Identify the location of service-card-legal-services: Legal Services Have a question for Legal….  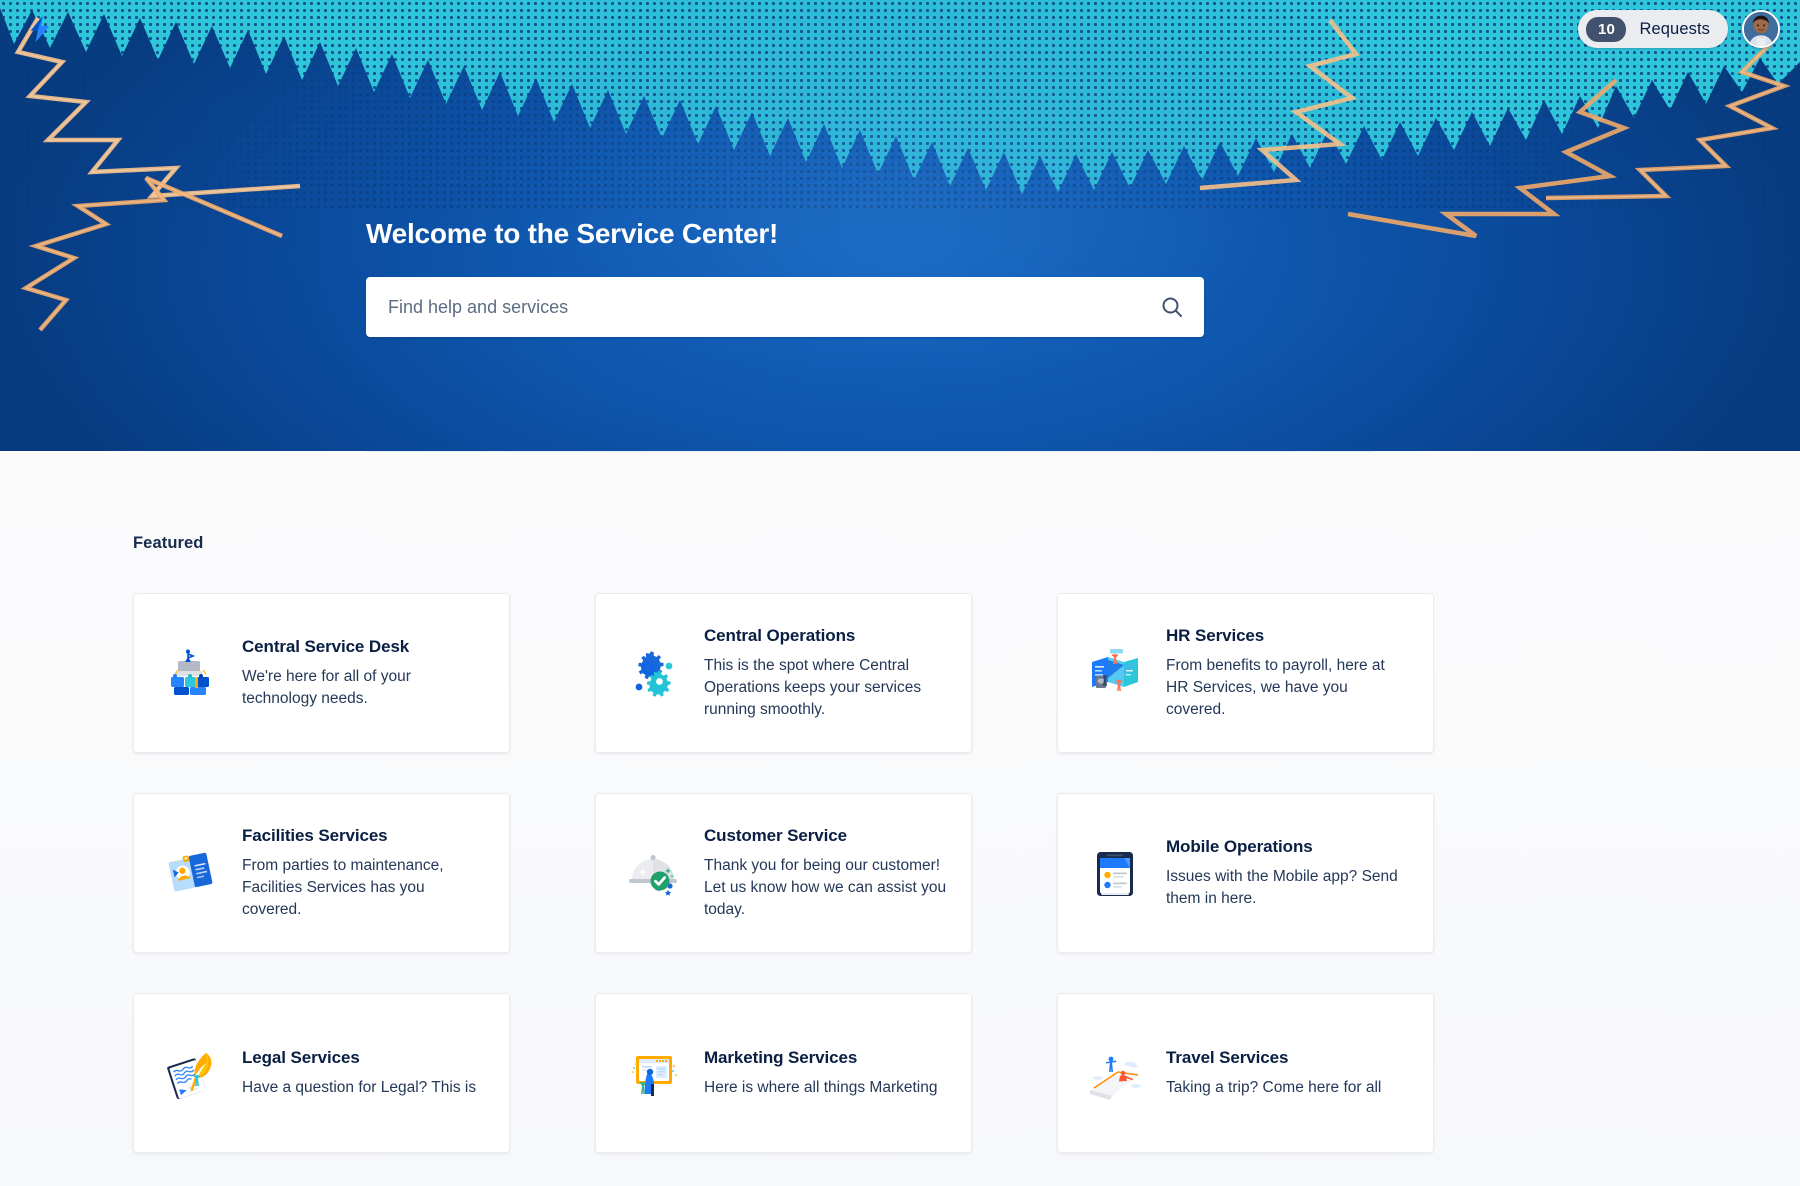
(321, 1073).